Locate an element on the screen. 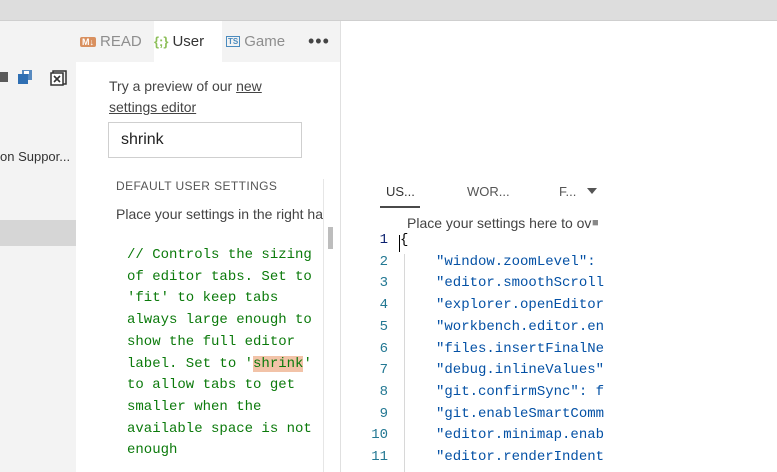 Image resolution: width=777 pixels, height=472 pixels. user-settings-hint: Place your settings here to ov is located at coordinates (499, 223).